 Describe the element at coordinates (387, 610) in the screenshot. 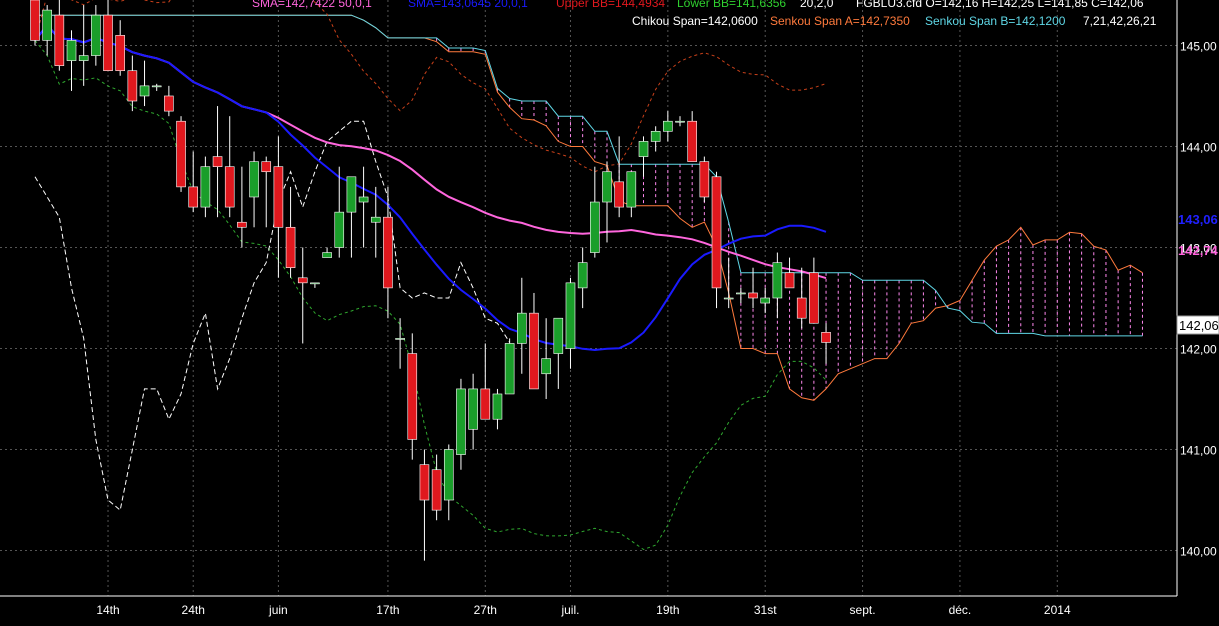

I see `x-tick-label: 17th` at that location.